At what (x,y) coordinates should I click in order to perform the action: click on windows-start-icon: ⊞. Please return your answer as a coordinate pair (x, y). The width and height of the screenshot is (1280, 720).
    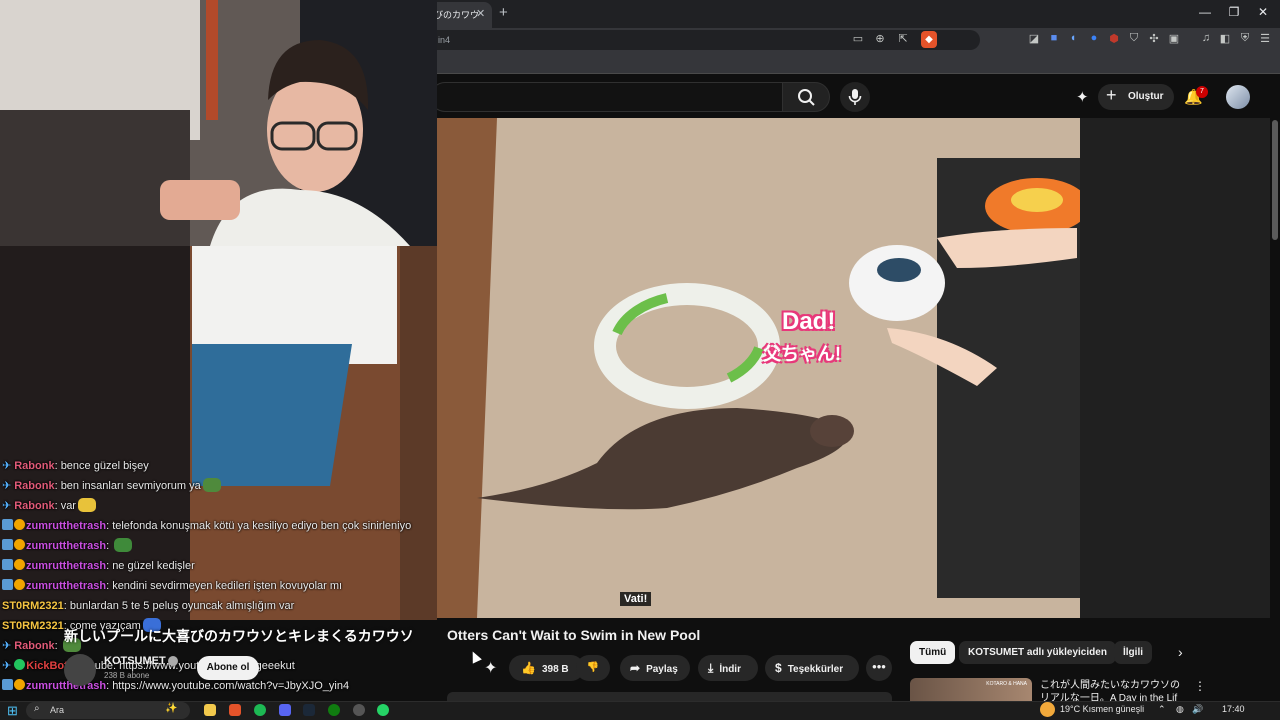
    Looking at the image, I should click on (12, 711).